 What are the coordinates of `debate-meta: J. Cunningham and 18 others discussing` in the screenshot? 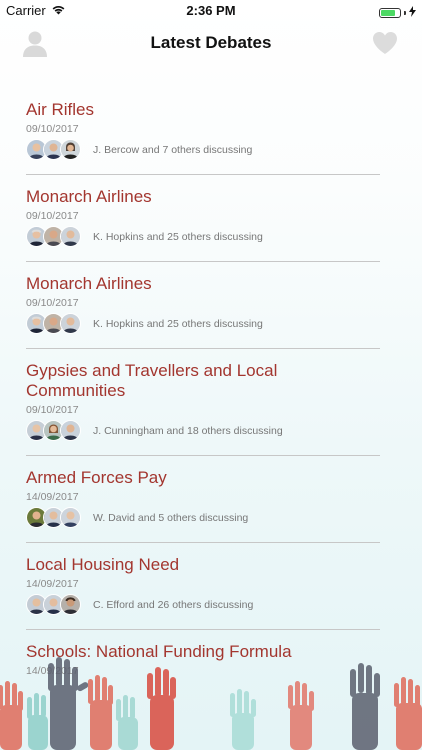 It's located at (203, 430).